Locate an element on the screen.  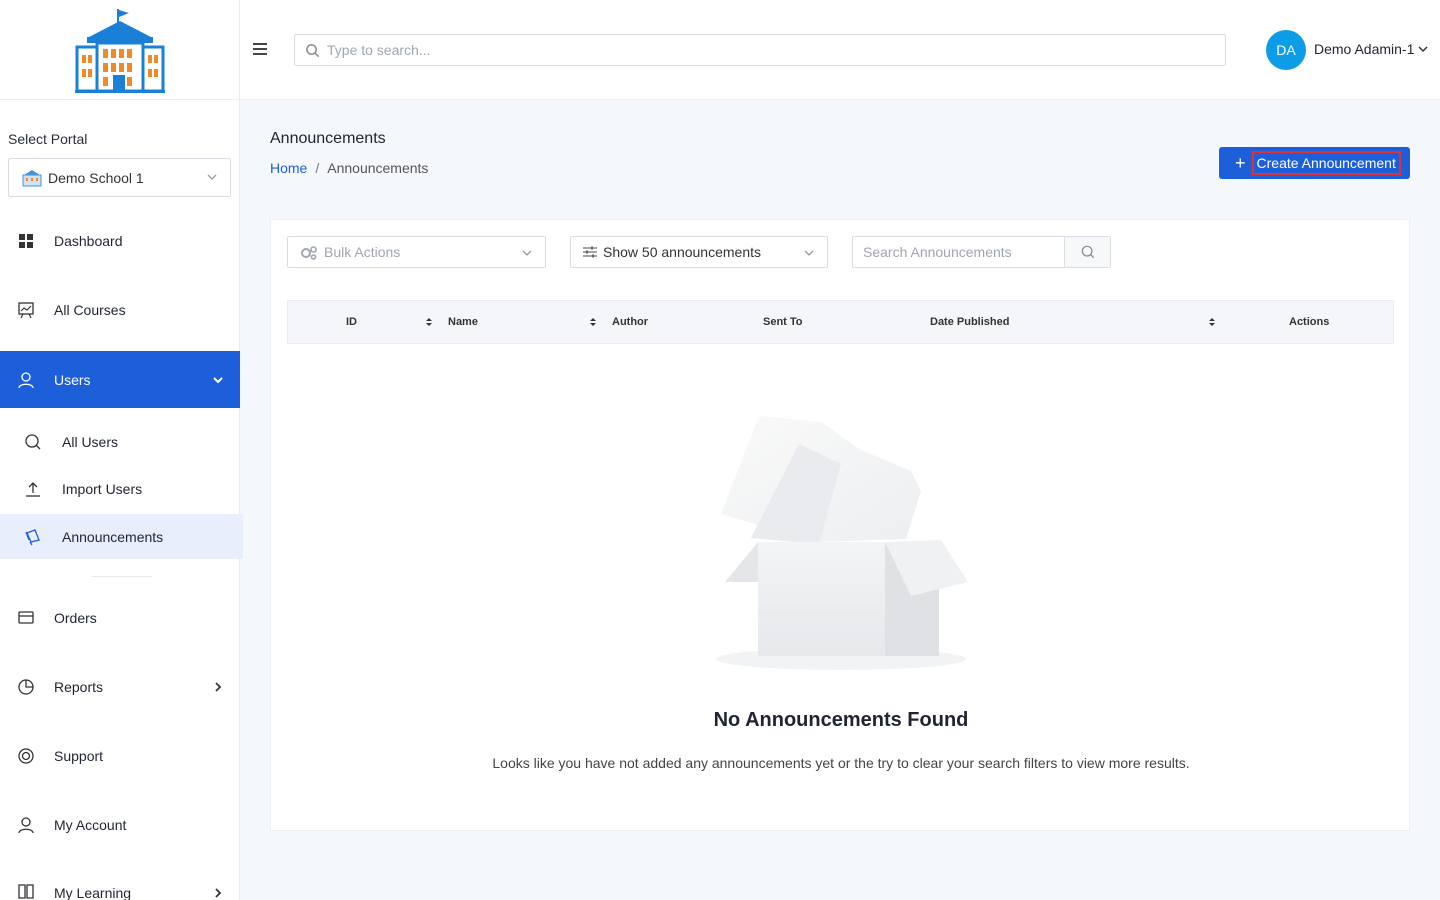
hamburger-menu-icon is located at coordinates (260, 49).